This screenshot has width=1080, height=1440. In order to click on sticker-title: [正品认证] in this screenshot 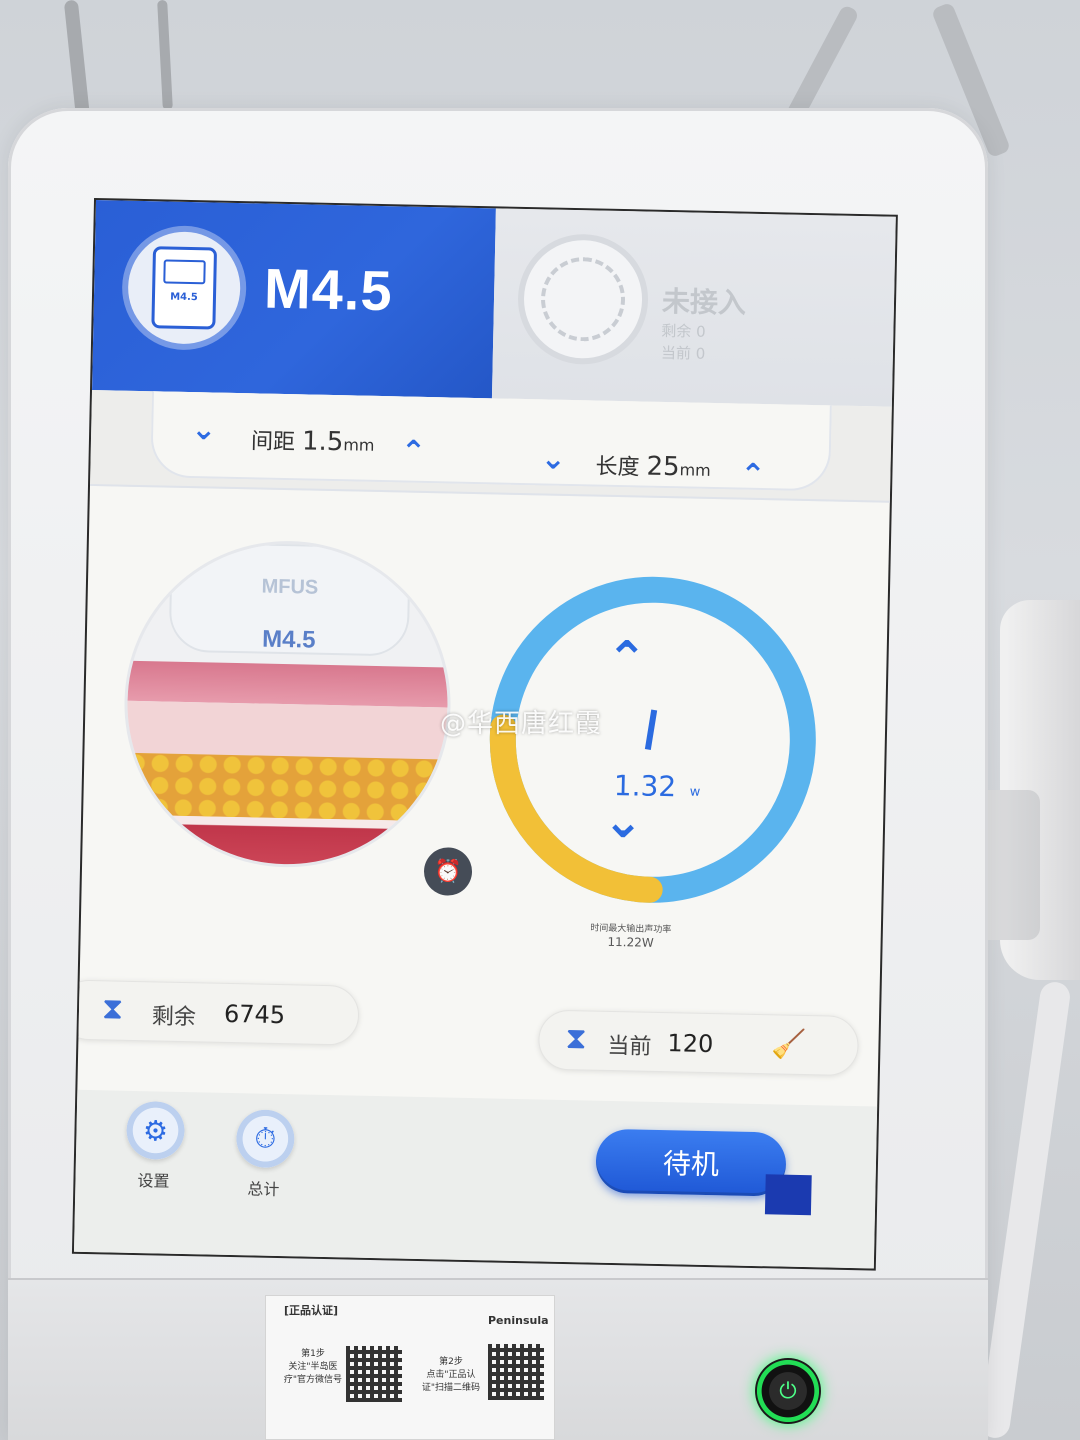, I will do `click(311, 1310)`.